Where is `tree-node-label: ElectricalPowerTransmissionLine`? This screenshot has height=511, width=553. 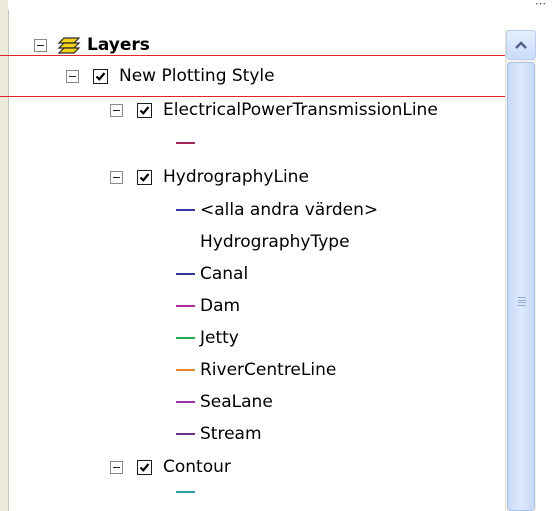 tree-node-label: ElectricalPowerTransmissionLine is located at coordinates (300, 110).